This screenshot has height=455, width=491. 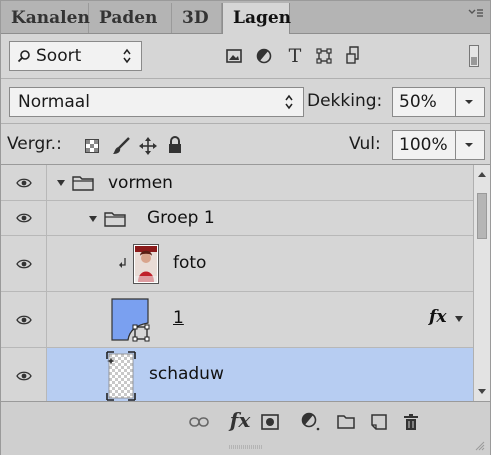 I want to click on layer-name: 1, so click(x=178, y=318).